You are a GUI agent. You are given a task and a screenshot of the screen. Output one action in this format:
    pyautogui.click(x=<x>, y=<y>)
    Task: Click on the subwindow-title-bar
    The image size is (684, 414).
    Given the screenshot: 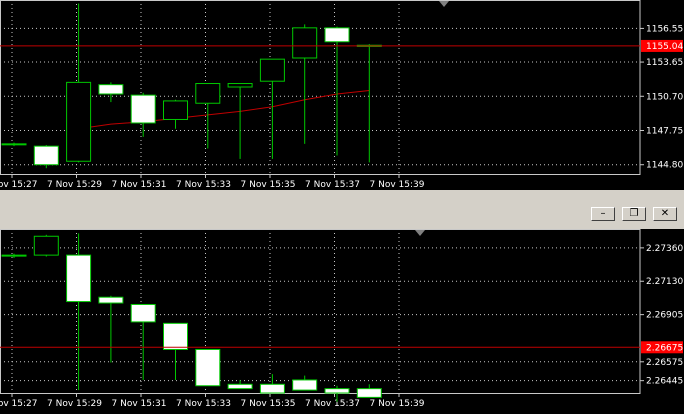 What is the action you would take?
    pyautogui.click(x=342, y=209)
    